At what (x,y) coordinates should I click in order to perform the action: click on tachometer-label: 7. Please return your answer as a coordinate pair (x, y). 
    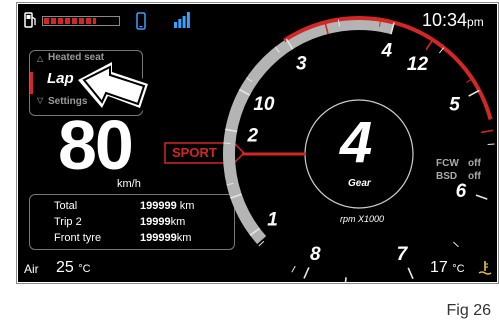
    Looking at the image, I should click on (403, 254).